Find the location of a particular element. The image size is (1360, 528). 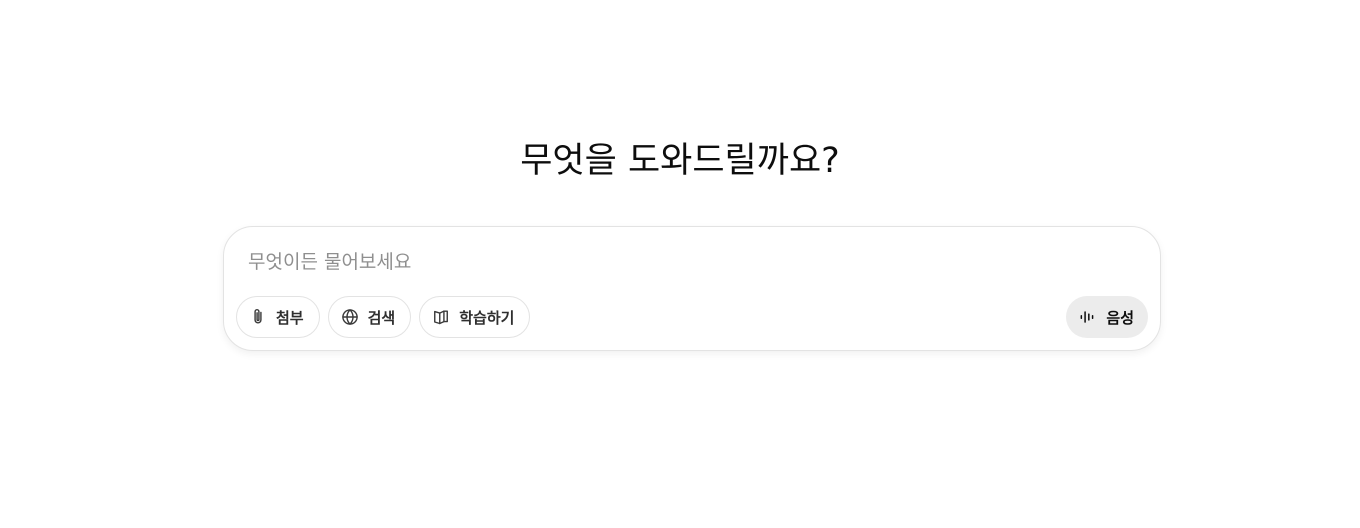

search-button: 검색 is located at coordinates (369, 317).